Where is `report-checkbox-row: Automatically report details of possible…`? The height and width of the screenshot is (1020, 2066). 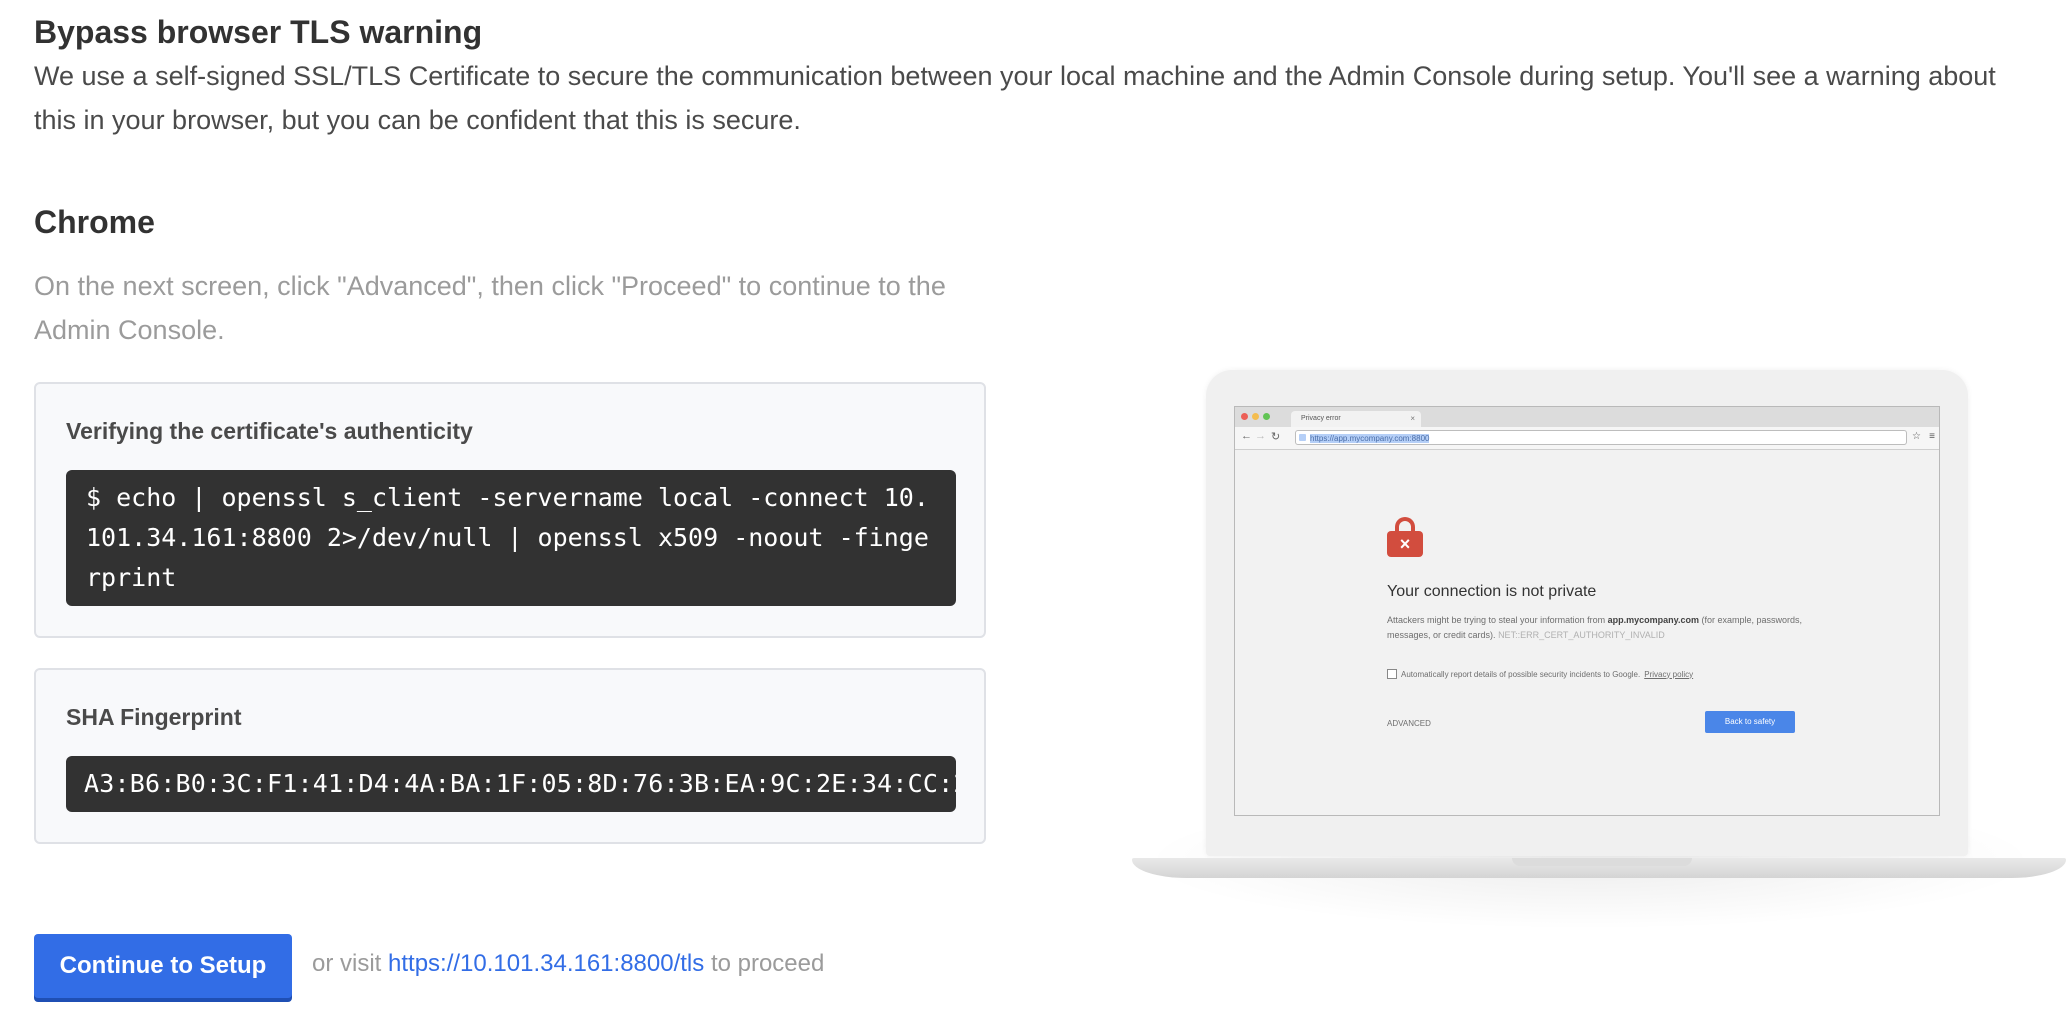 report-checkbox-row: Automatically report details of possible… is located at coordinates (1540, 674).